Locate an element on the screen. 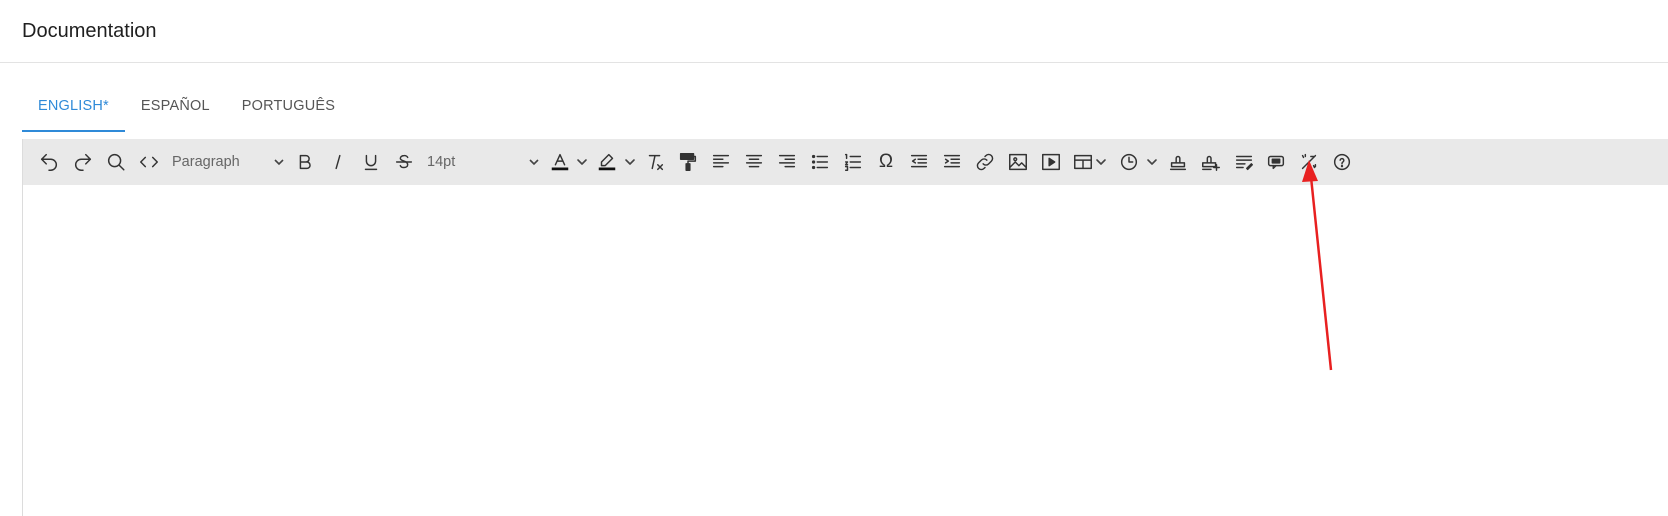 The width and height of the screenshot is (1668, 516). italic-icon is located at coordinates (338, 162).